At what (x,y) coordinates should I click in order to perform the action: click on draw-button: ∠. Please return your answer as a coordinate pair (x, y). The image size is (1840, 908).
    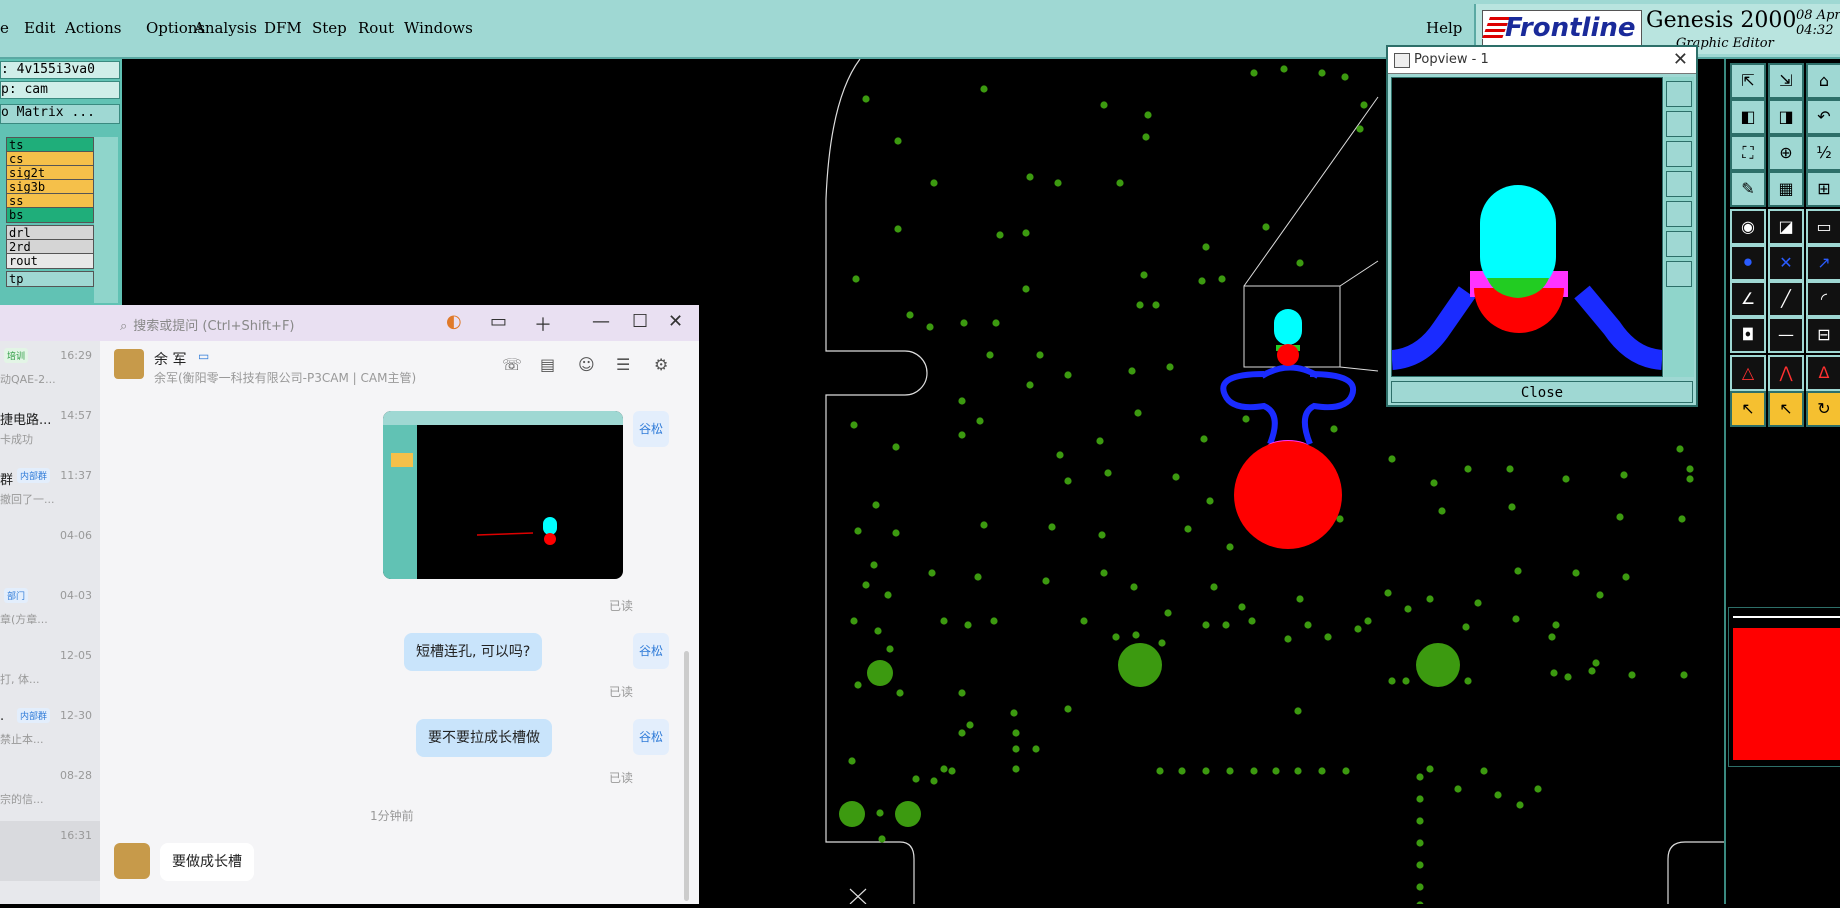
    Looking at the image, I should click on (1748, 299).